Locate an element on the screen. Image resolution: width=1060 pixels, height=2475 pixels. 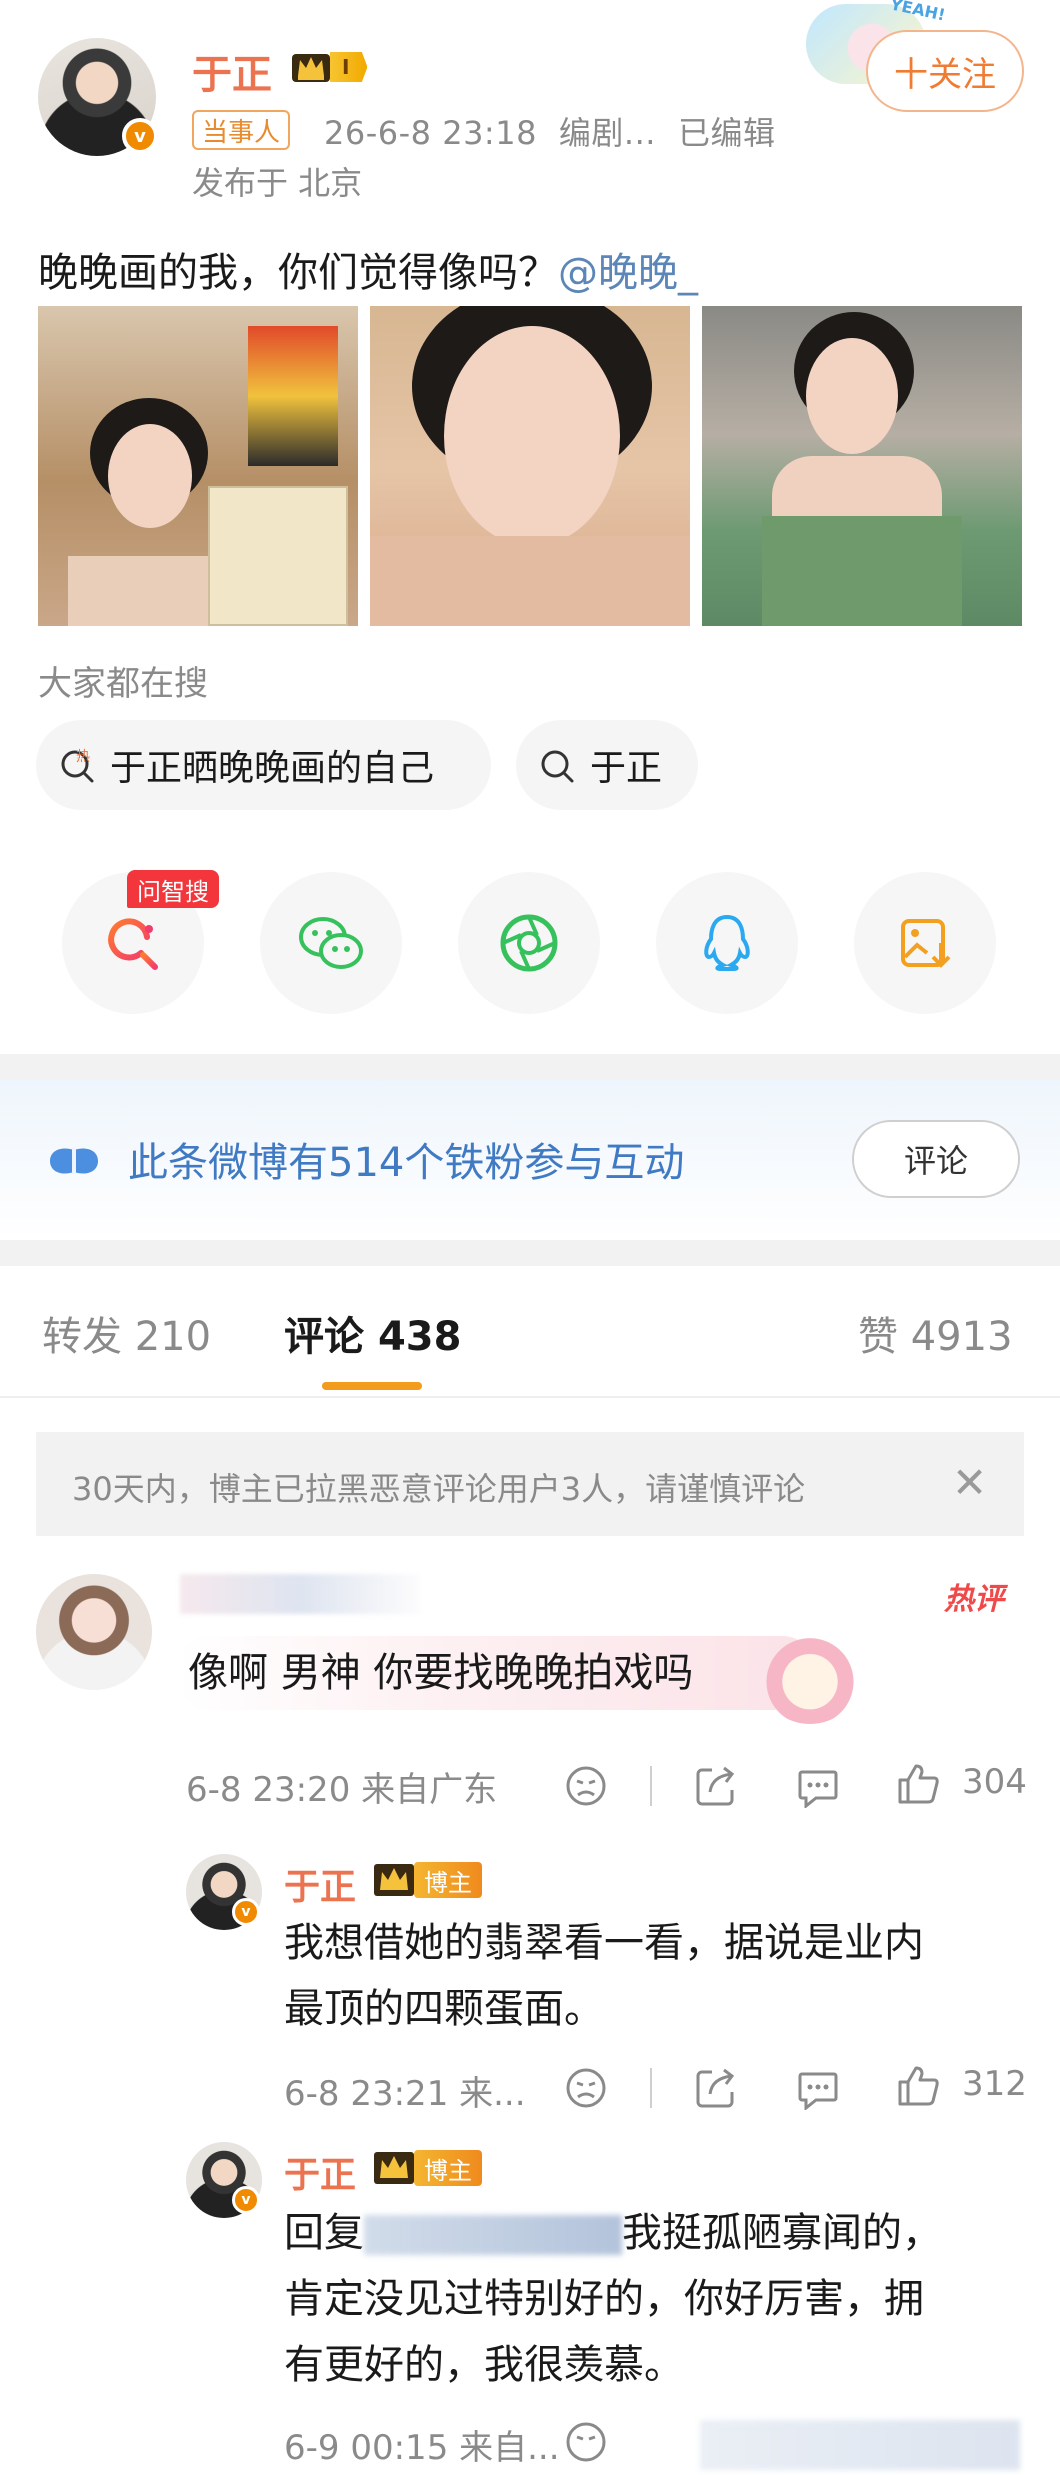
save-image-icon is located at coordinates (926, 943).